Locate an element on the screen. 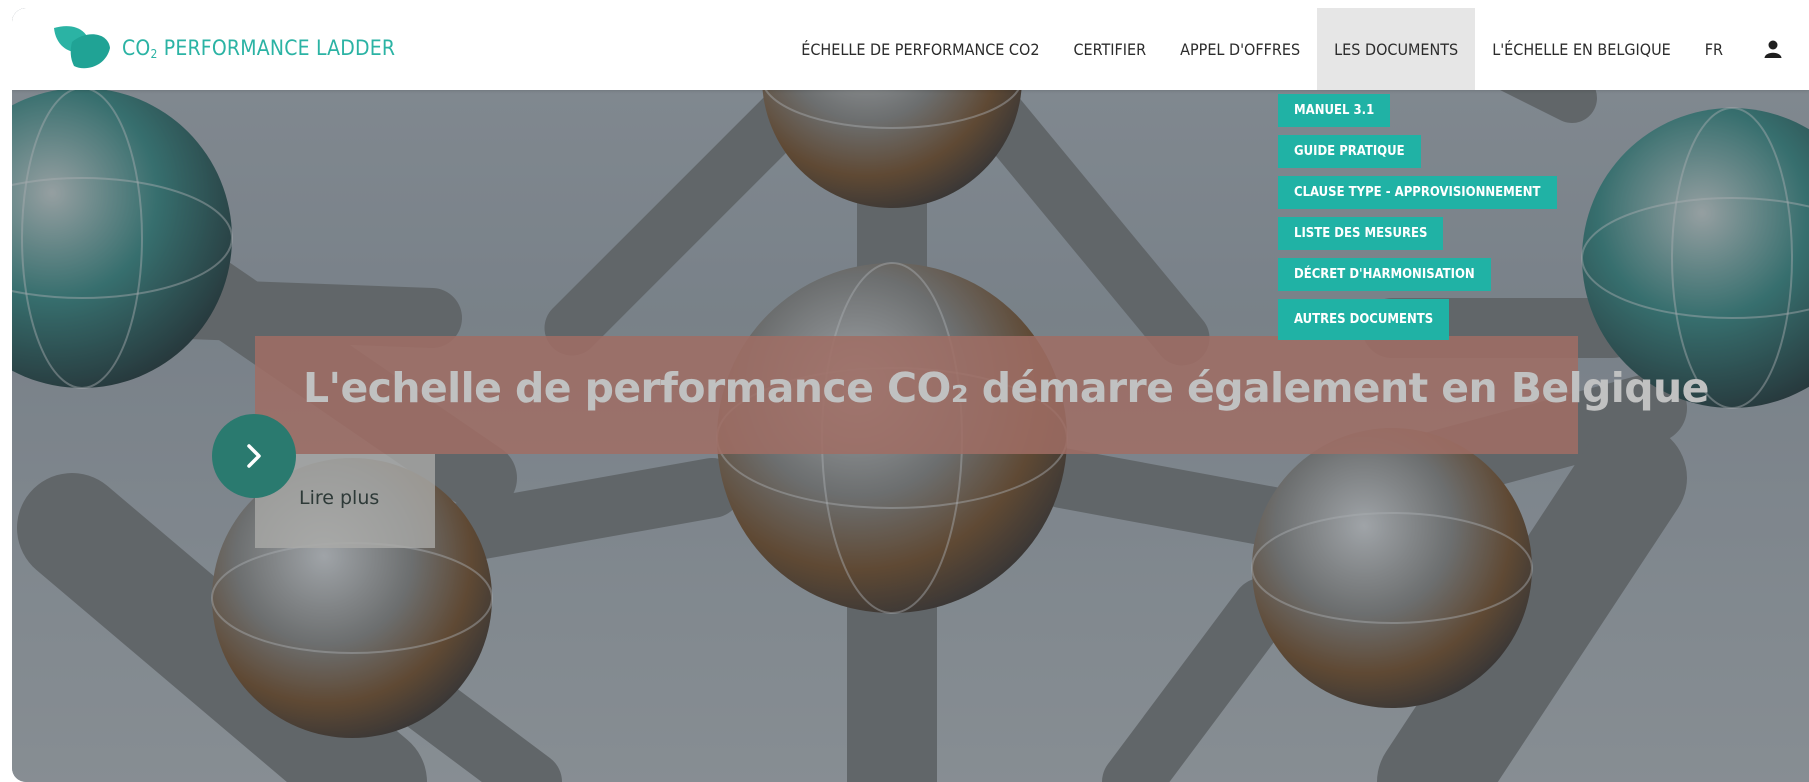 The width and height of the screenshot is (1809, 782). menu-item-guide-pratique: GUIDE PRATIQUE is located at coordinates (1349, 151).